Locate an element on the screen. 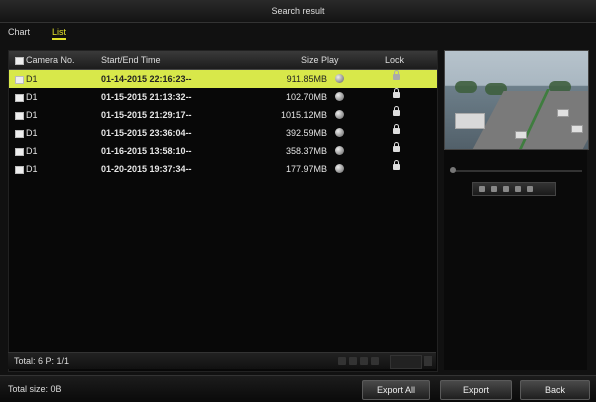  export-all-button: Export All is located at coordinates (396, 390).